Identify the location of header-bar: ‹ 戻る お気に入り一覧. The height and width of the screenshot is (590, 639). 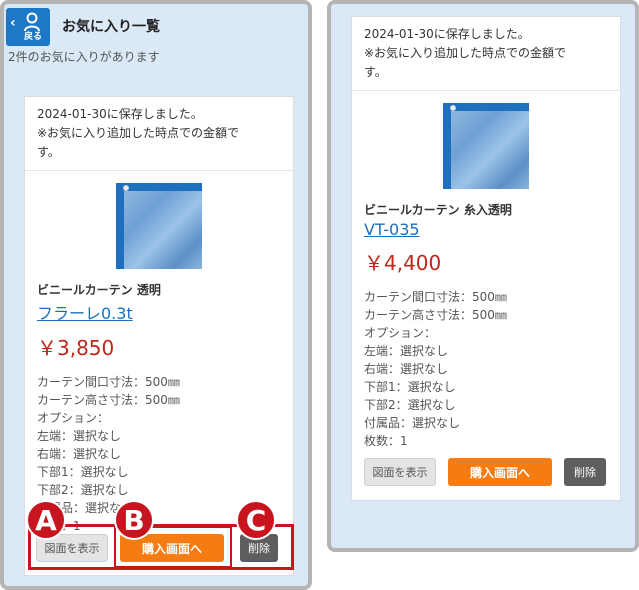
(156, 26).